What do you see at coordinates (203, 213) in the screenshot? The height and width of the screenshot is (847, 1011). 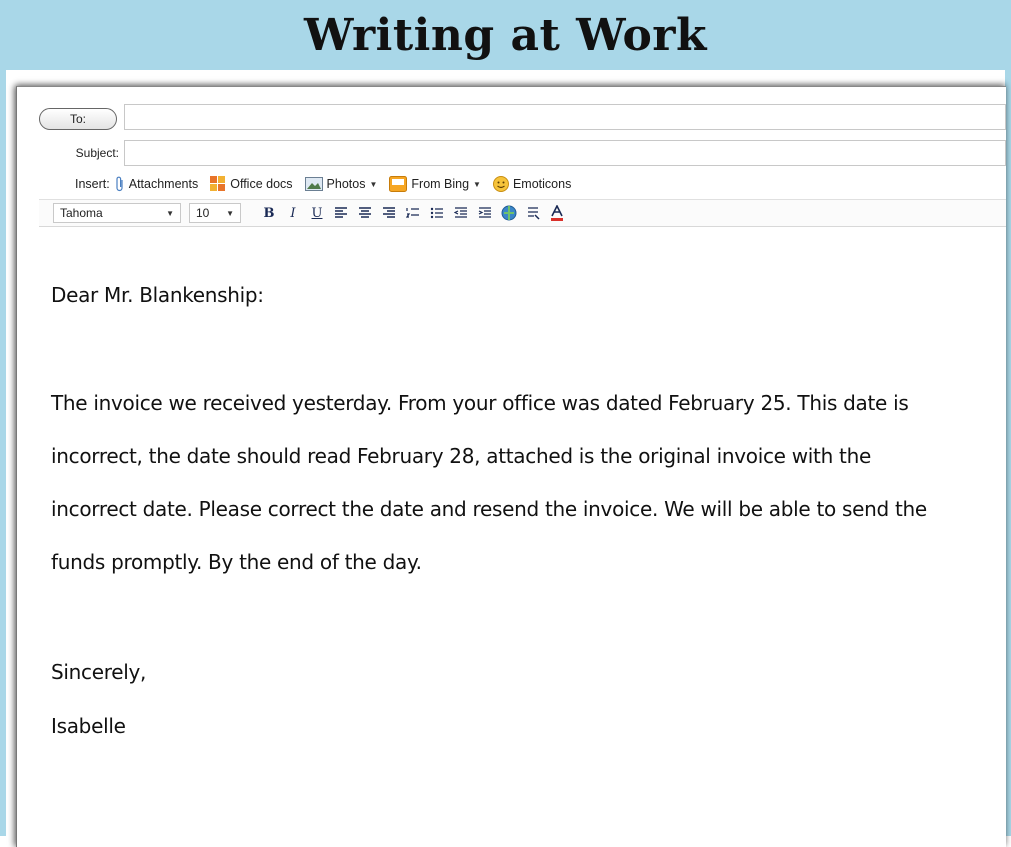 I see `font-size-value: 10` at bounding box center [203, 213].